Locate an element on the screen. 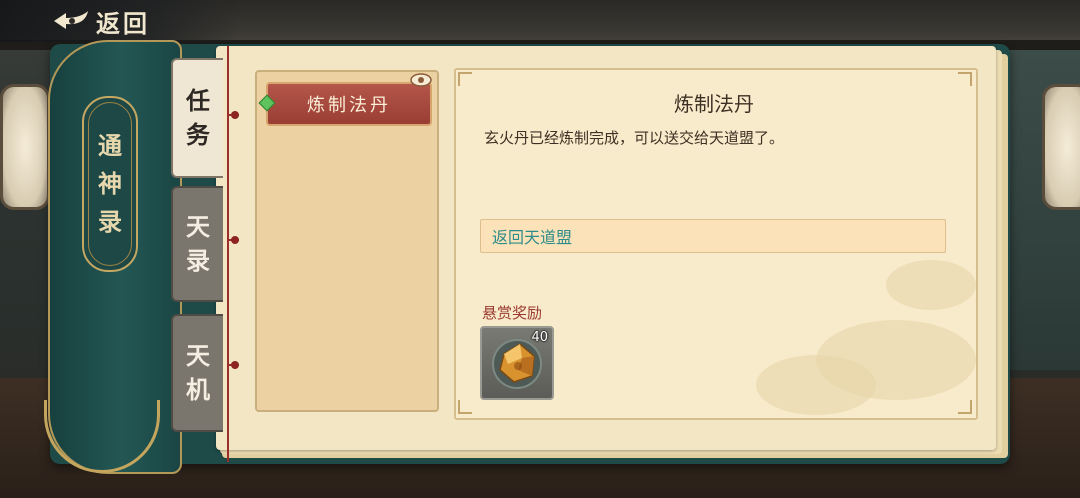  task-title: 炼制法丹 is located at coordinates (714, 104).